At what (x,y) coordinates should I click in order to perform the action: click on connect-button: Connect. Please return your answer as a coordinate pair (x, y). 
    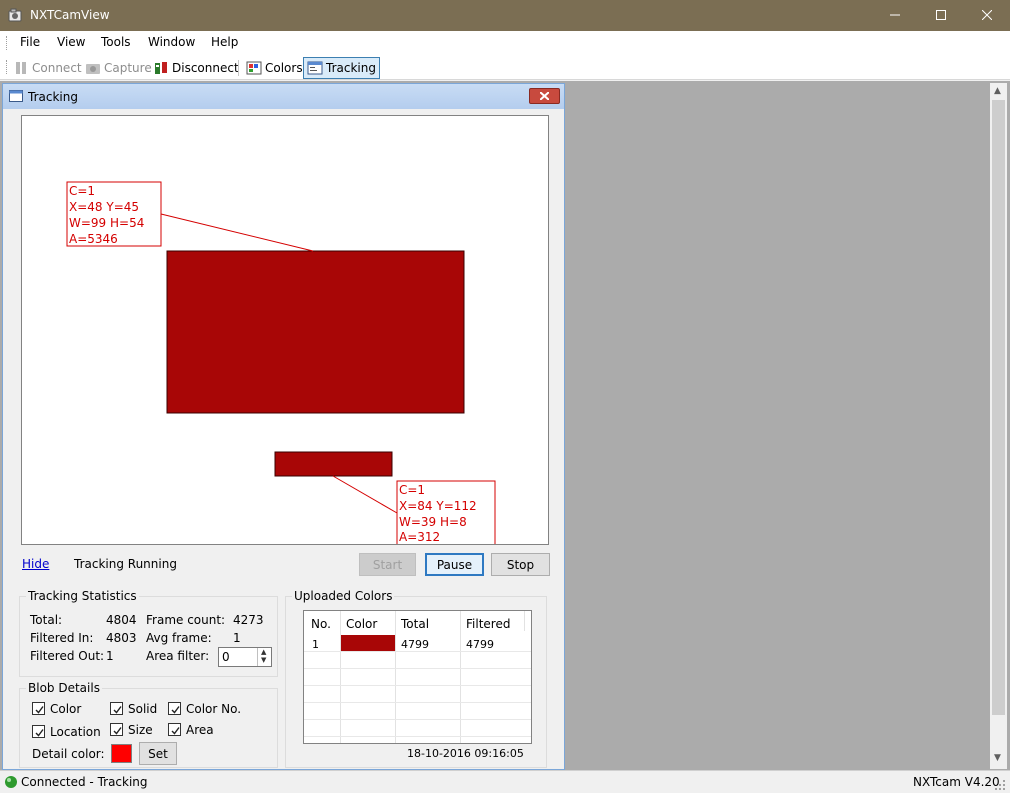
    Looking at the image, I should click on (47, 68).